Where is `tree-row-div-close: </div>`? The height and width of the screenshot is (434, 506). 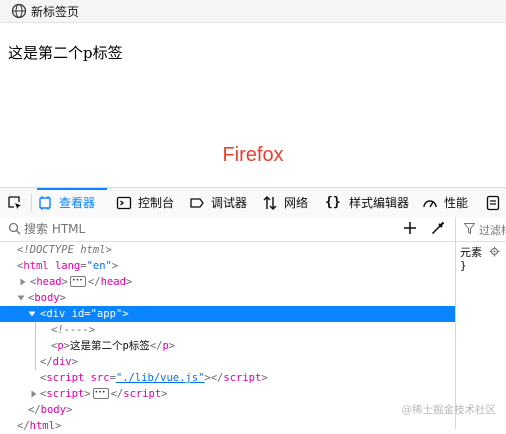 tree-row-div-close: </div> is located at coordinates (227, 362).